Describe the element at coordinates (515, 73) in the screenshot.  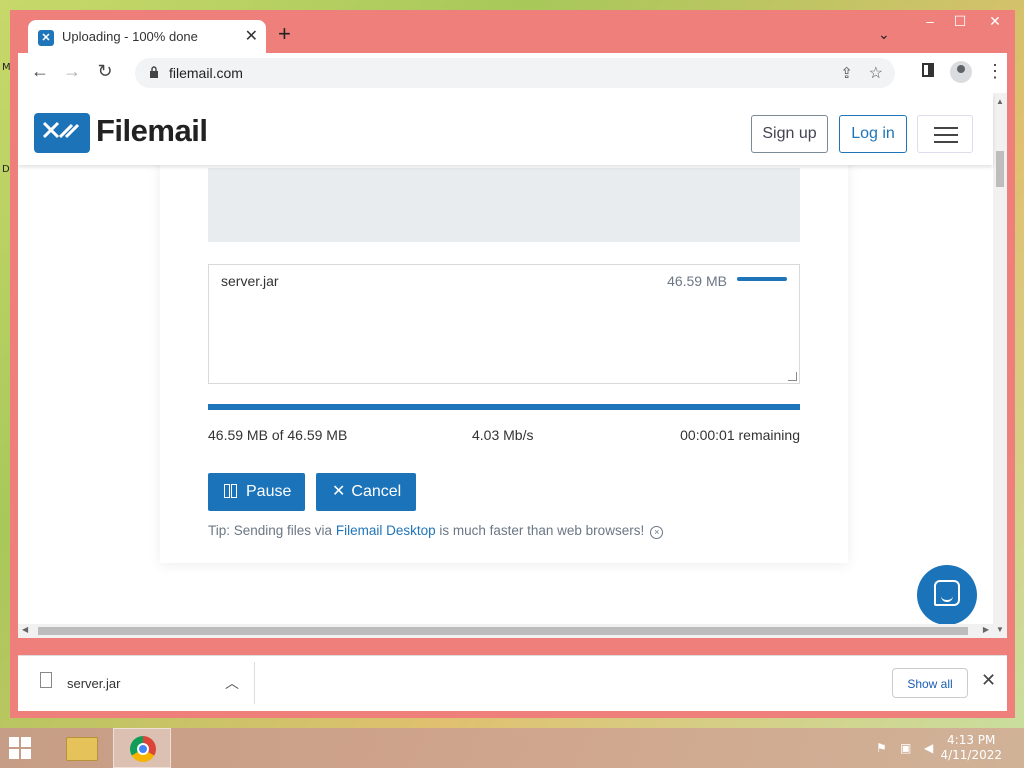
I see `address-bar: filemail.com ⇪ ☆` at that location.